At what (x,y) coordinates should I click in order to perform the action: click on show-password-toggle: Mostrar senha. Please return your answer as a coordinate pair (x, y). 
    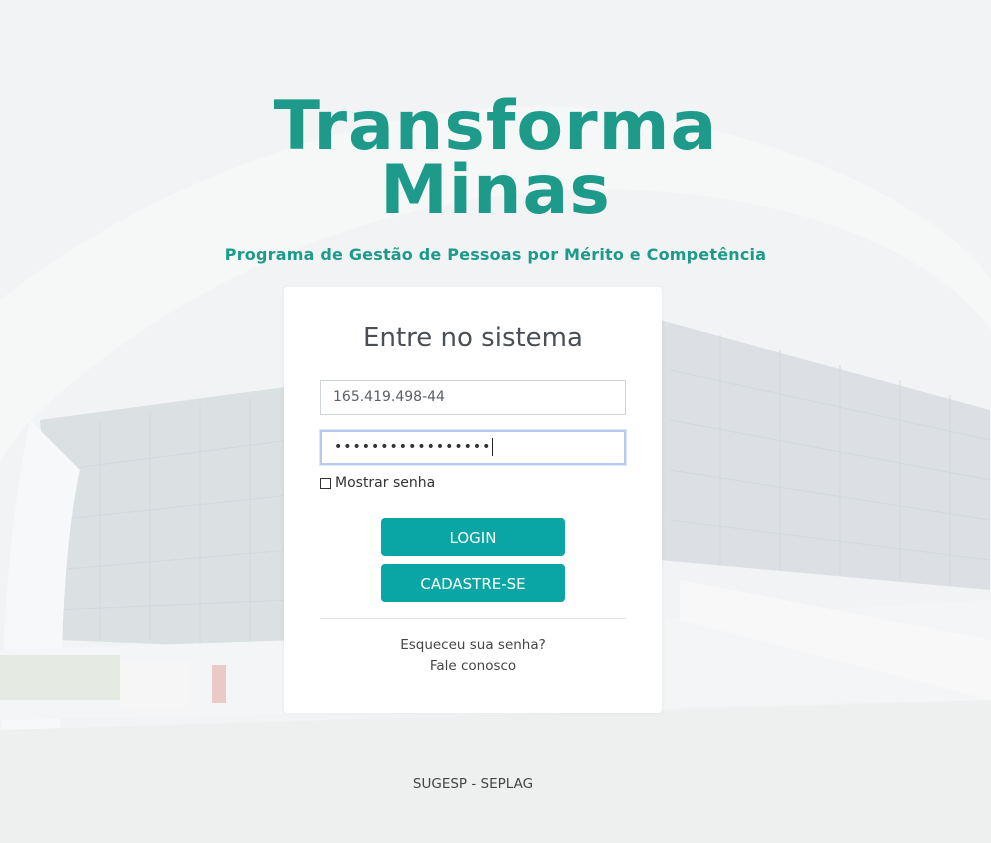
    Looking at the image, I should click on (377, 483).